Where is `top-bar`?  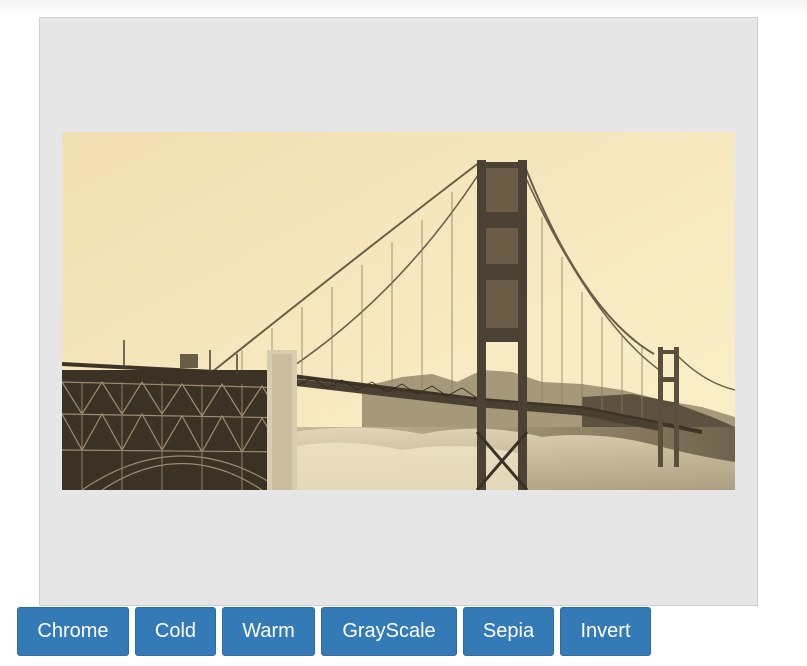 top-bar is located at coordinates (403, 8).